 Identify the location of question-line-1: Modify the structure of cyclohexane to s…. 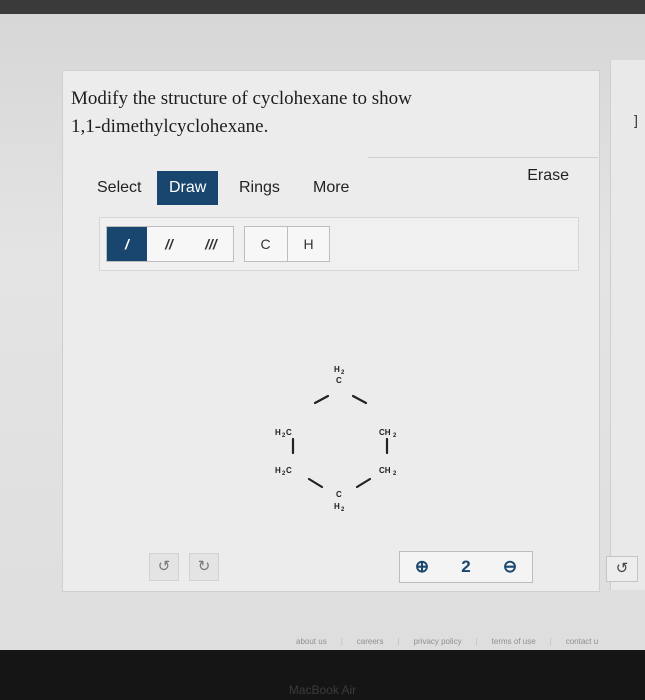
(241, 98).